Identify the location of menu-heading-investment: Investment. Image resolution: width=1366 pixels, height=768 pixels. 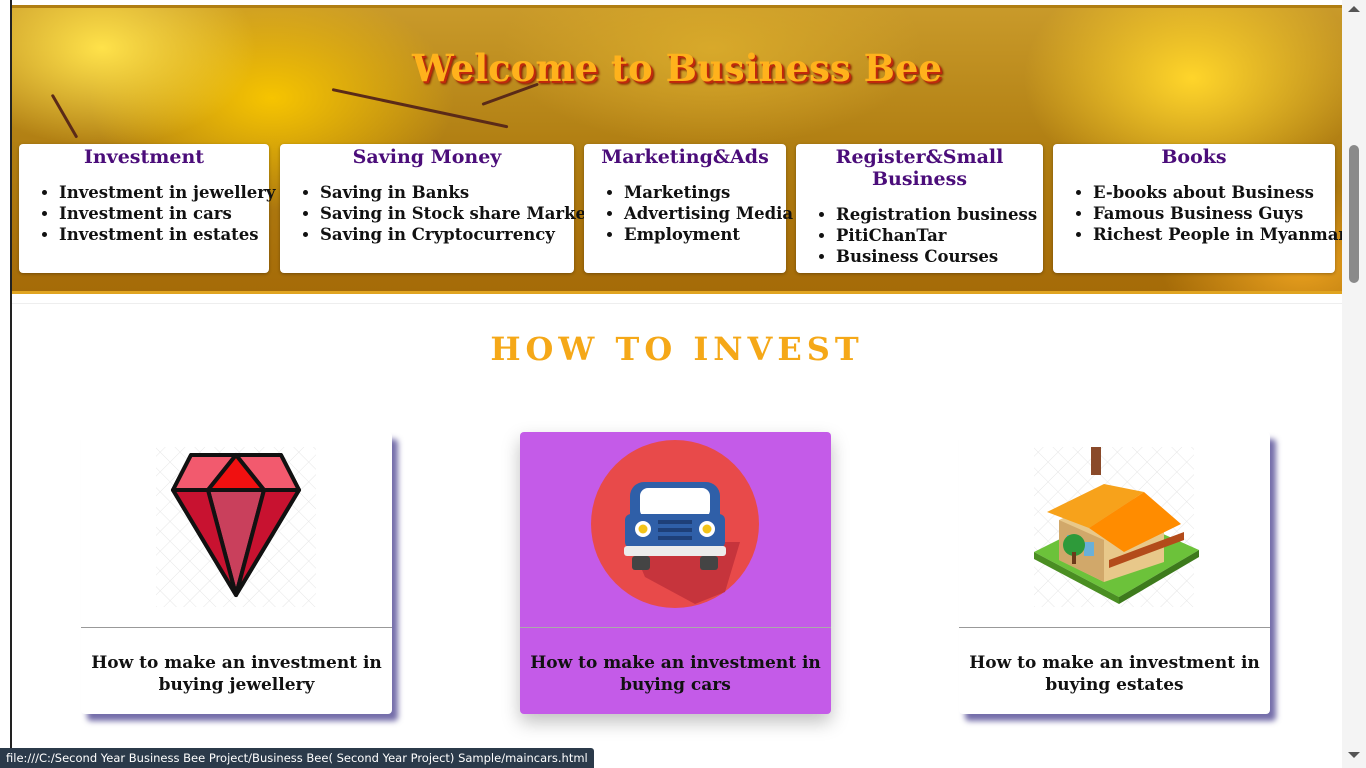
(144, 156).